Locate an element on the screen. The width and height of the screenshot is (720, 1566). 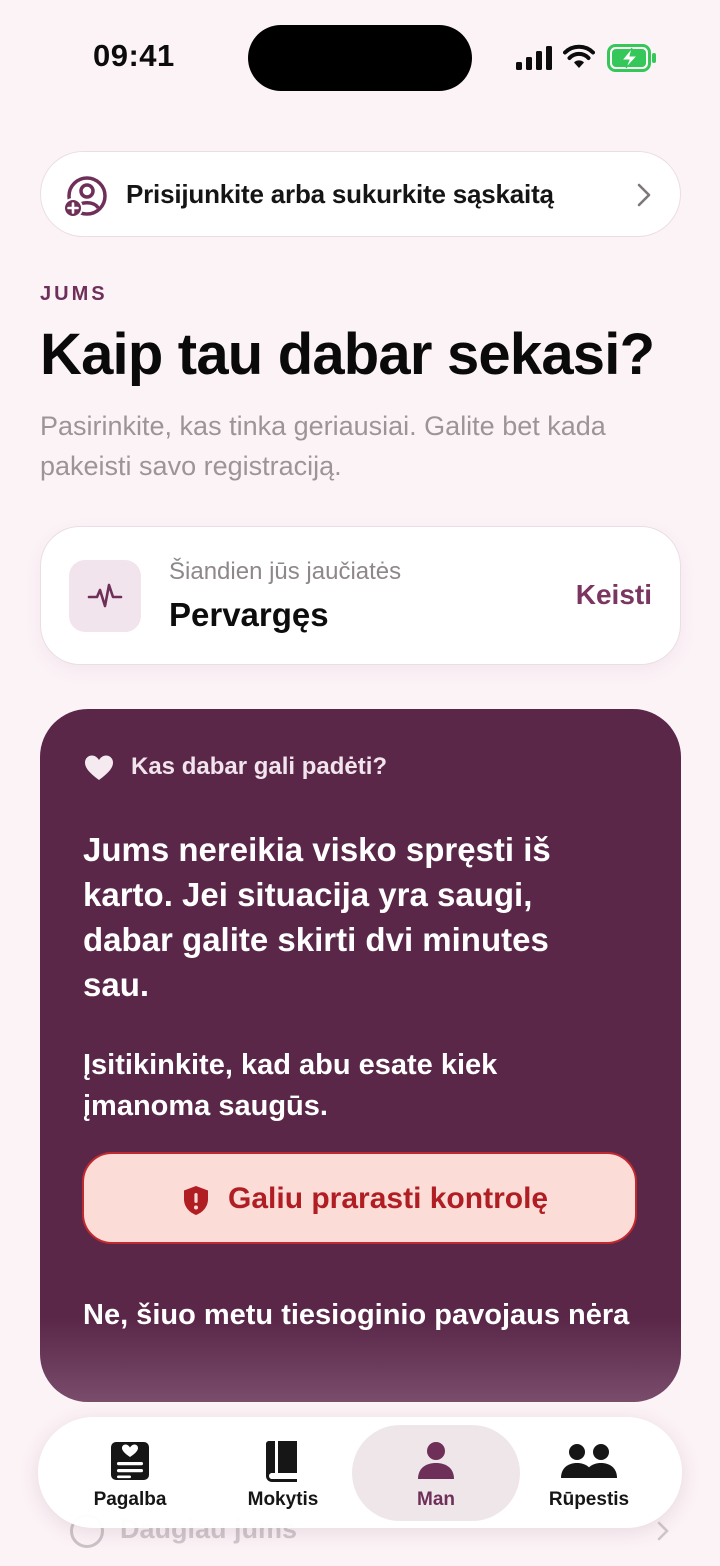
wifi-icon is located at coordinates (579, 56).